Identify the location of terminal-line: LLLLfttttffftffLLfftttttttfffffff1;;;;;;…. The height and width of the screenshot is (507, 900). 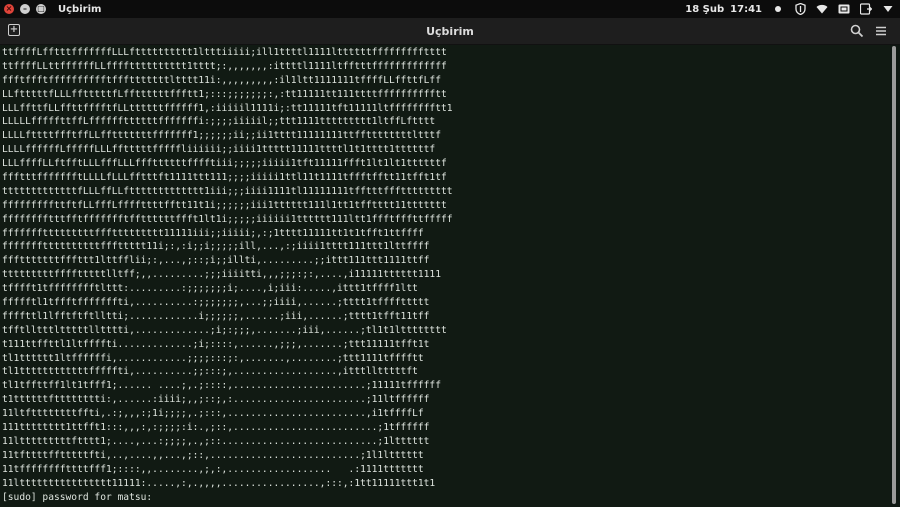
(221, 136).